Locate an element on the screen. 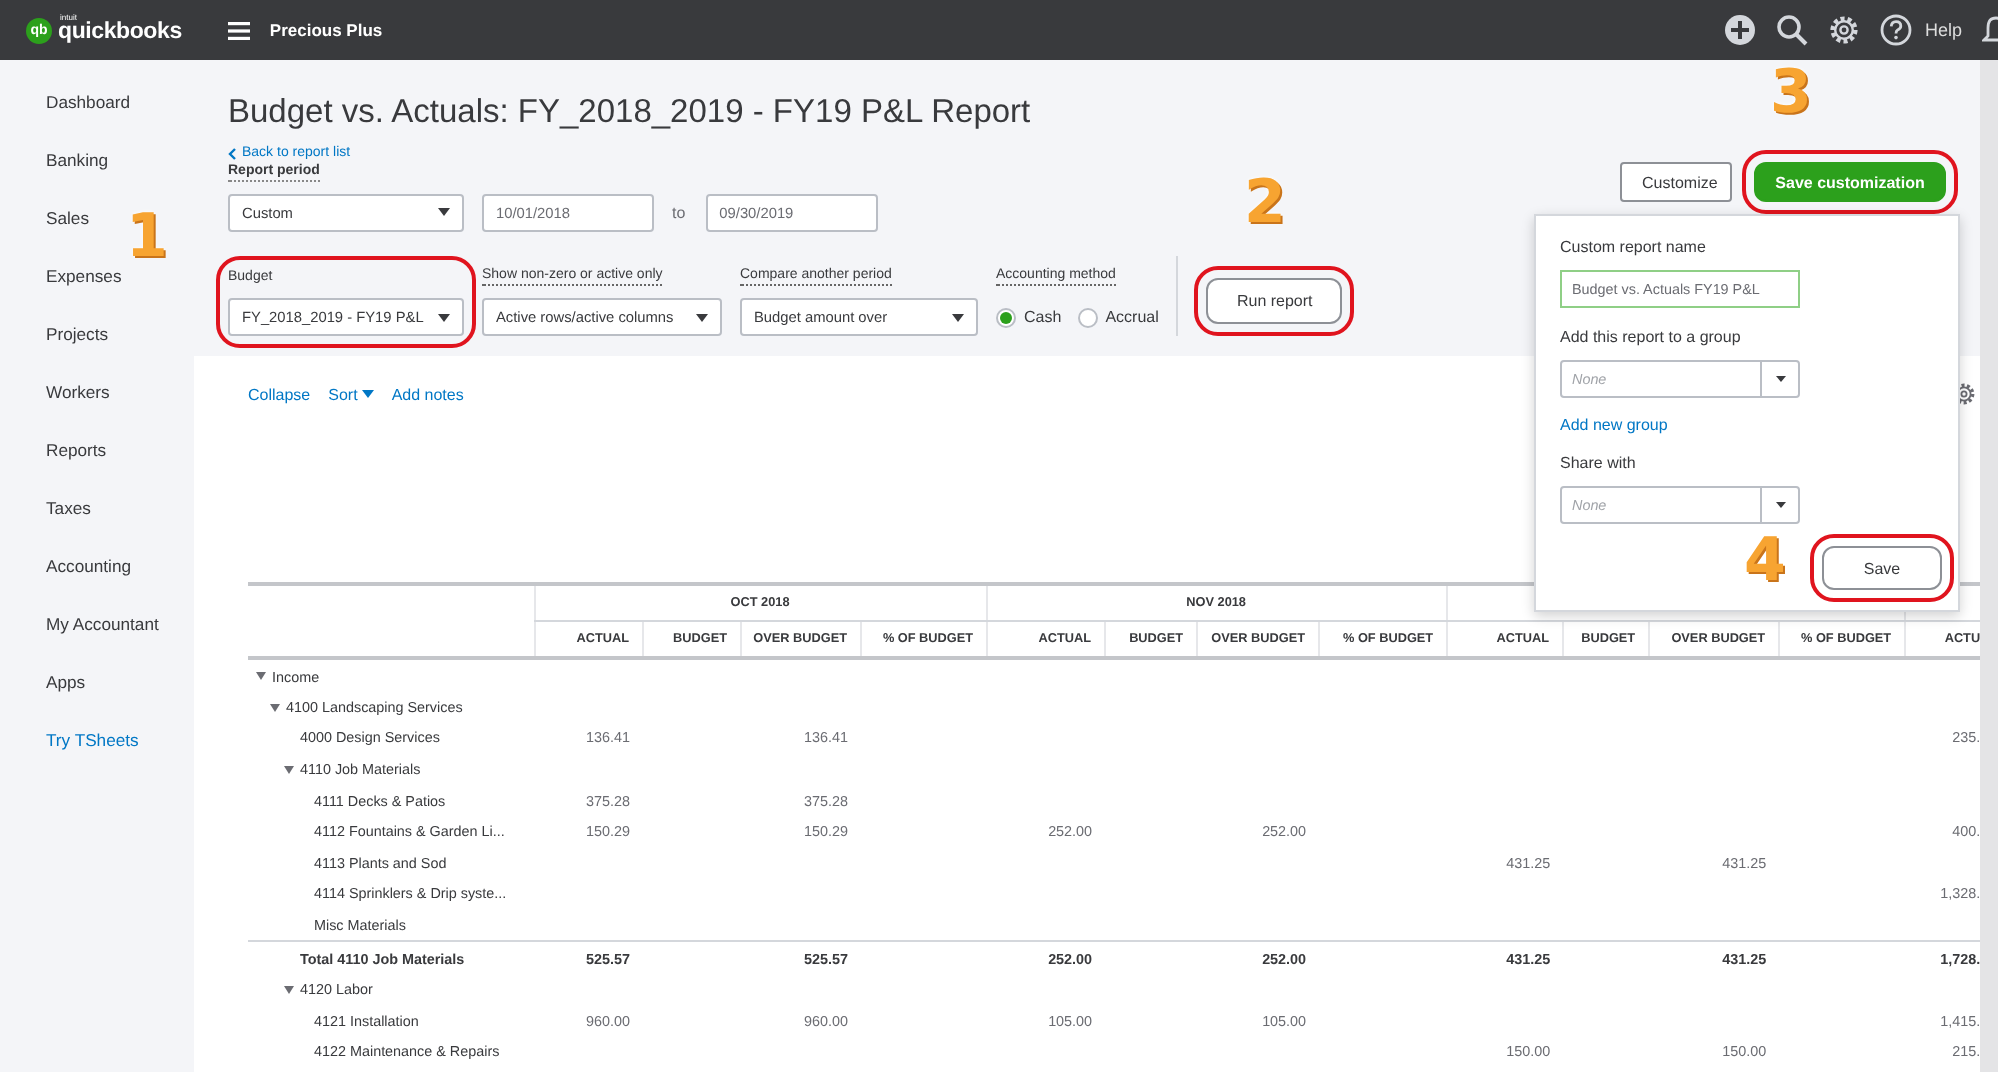 This screenshot has width=1998, height=1072. toolbar-link: Collapse is located at coordinates (279, 394).